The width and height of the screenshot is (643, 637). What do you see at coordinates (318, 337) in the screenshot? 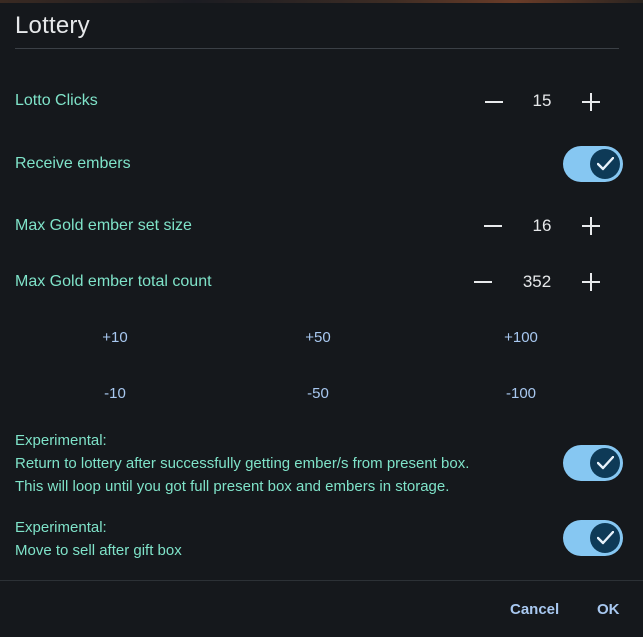
I see `increment-50-button: +50` at bounding box center [318, 337].